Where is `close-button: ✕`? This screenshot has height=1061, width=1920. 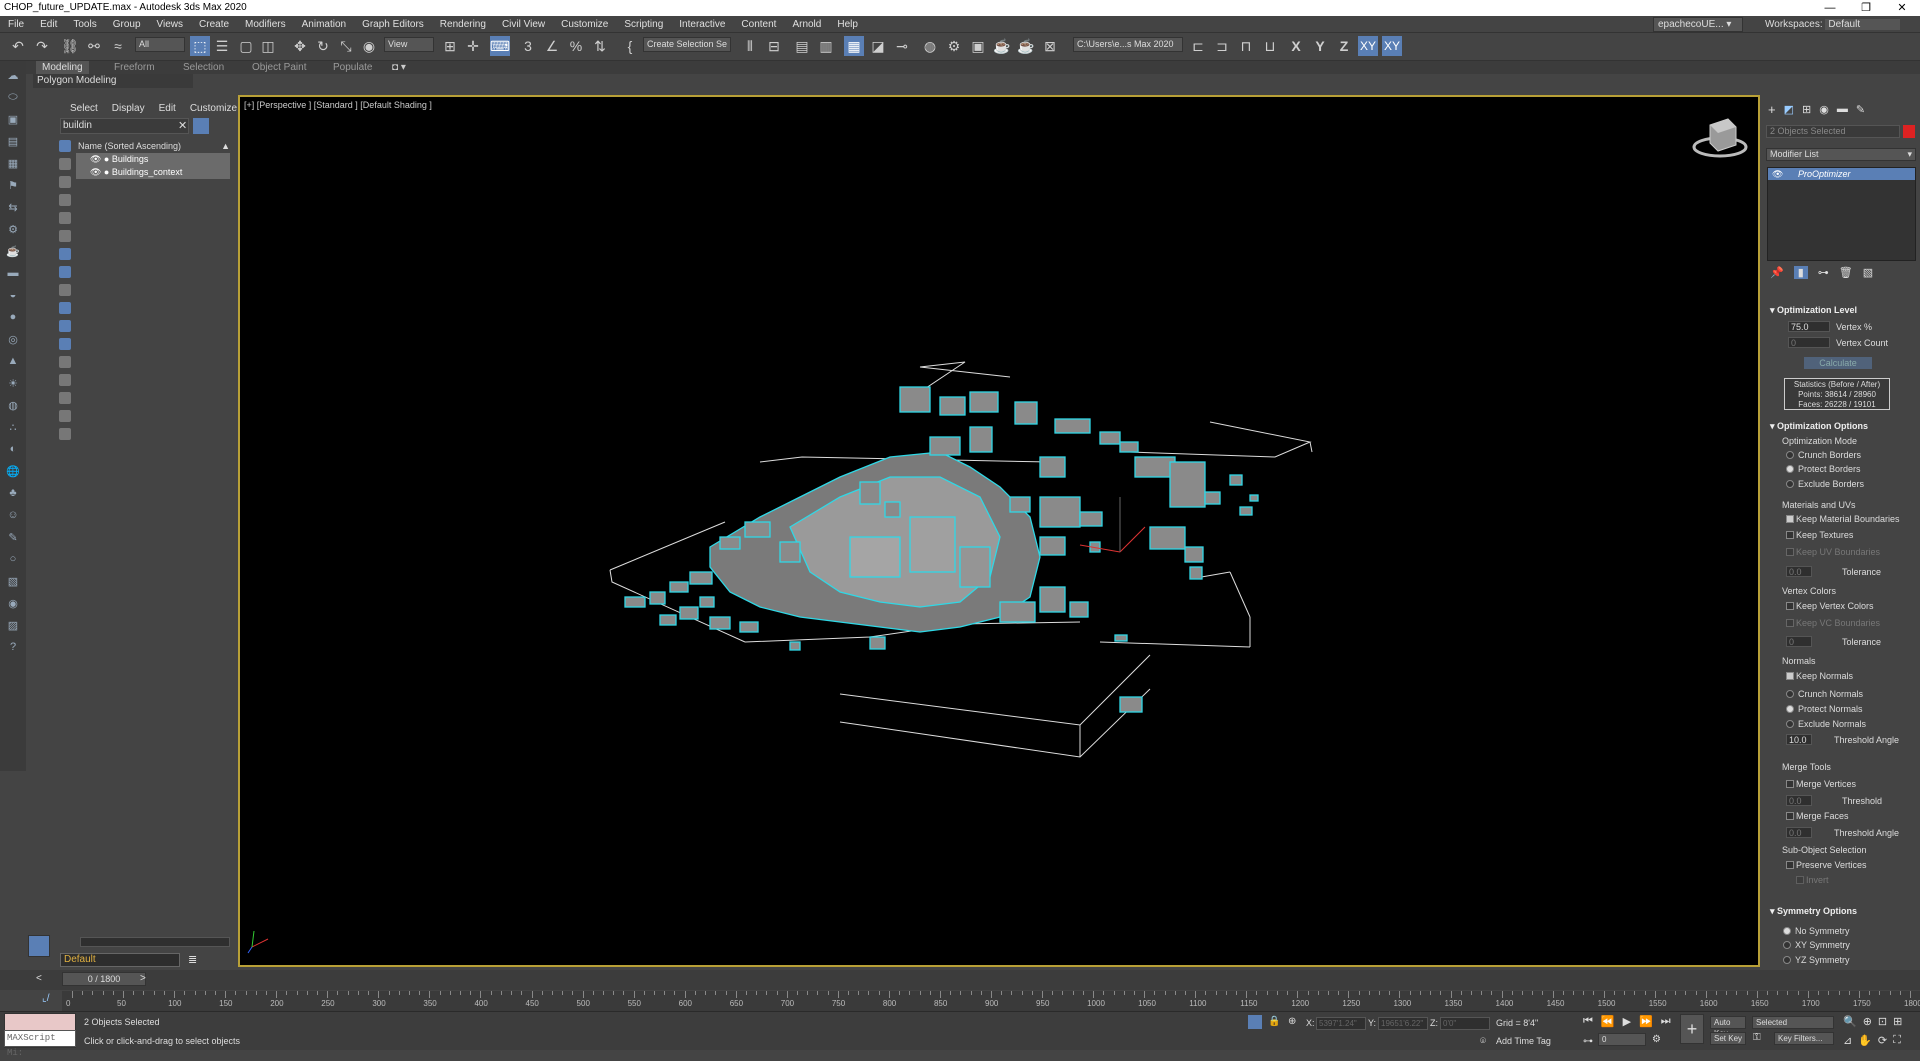 close-button: ✕ is located at coordinates (1902, 8).